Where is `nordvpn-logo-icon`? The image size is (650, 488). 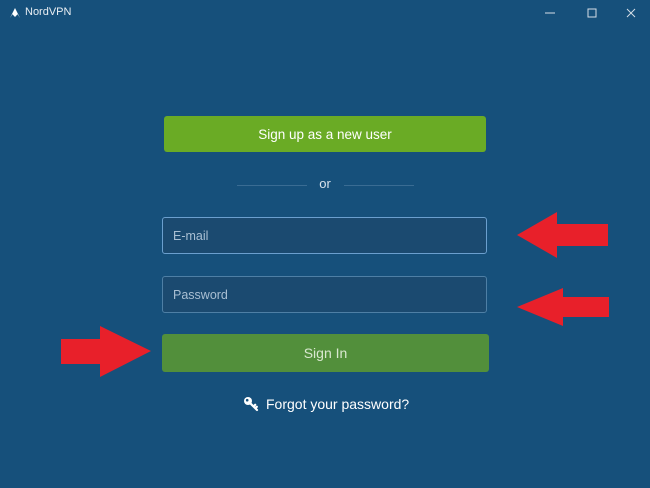
nordvpn-logo-icon is located at coordinates (15, 13).